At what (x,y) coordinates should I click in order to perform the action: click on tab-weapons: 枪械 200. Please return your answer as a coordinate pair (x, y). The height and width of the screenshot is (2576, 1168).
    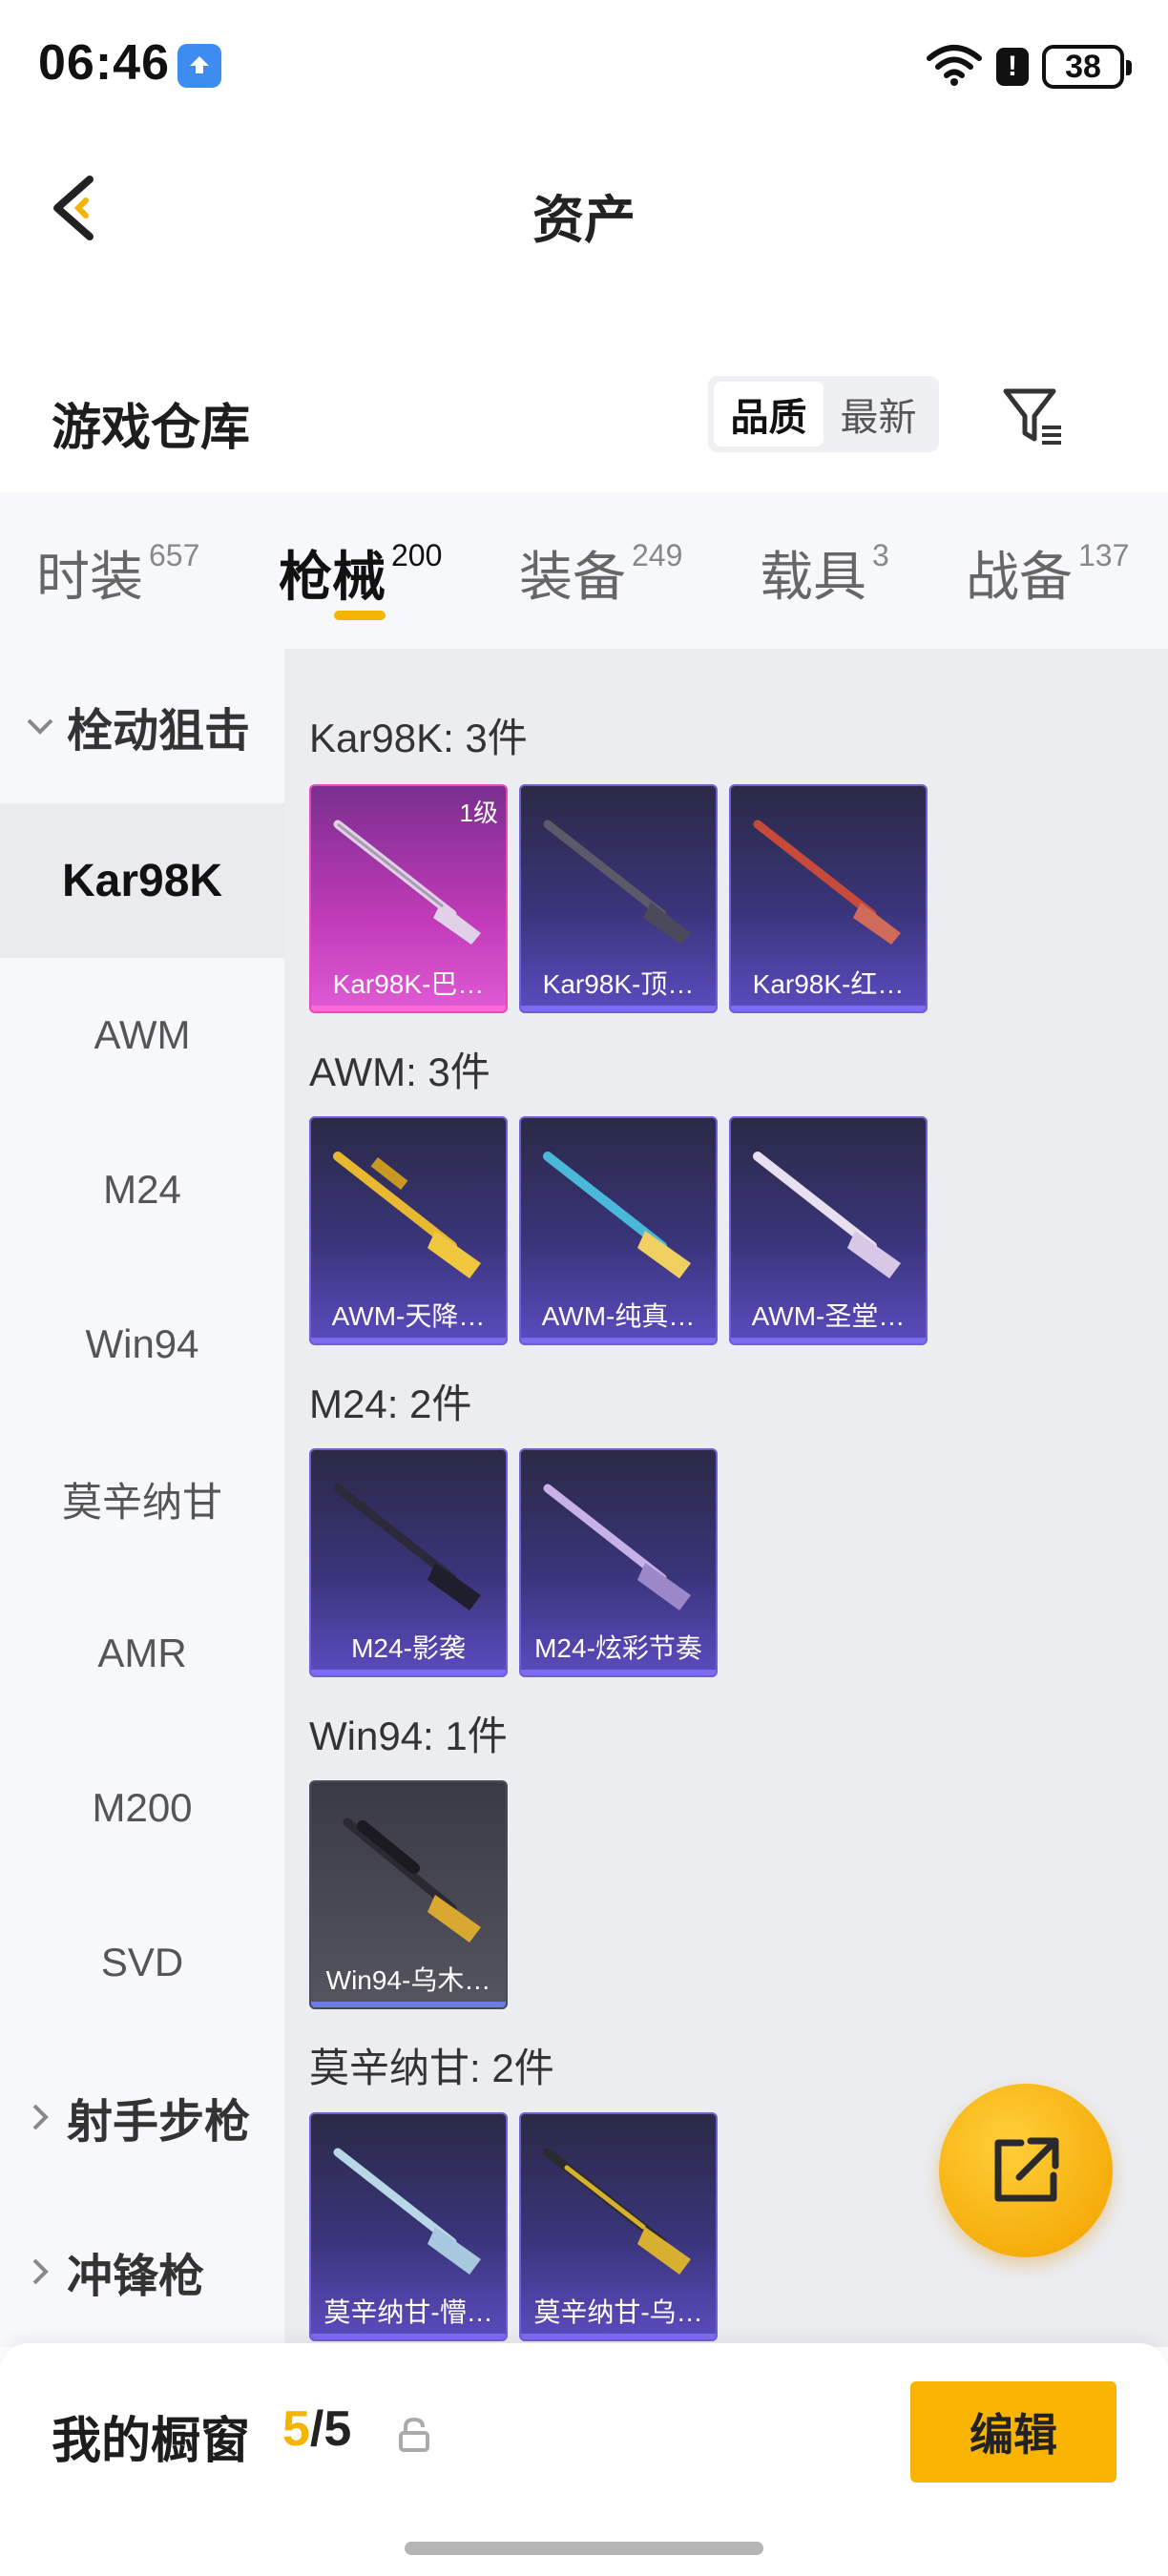
    Looking at the image, I should click on (361, 573).